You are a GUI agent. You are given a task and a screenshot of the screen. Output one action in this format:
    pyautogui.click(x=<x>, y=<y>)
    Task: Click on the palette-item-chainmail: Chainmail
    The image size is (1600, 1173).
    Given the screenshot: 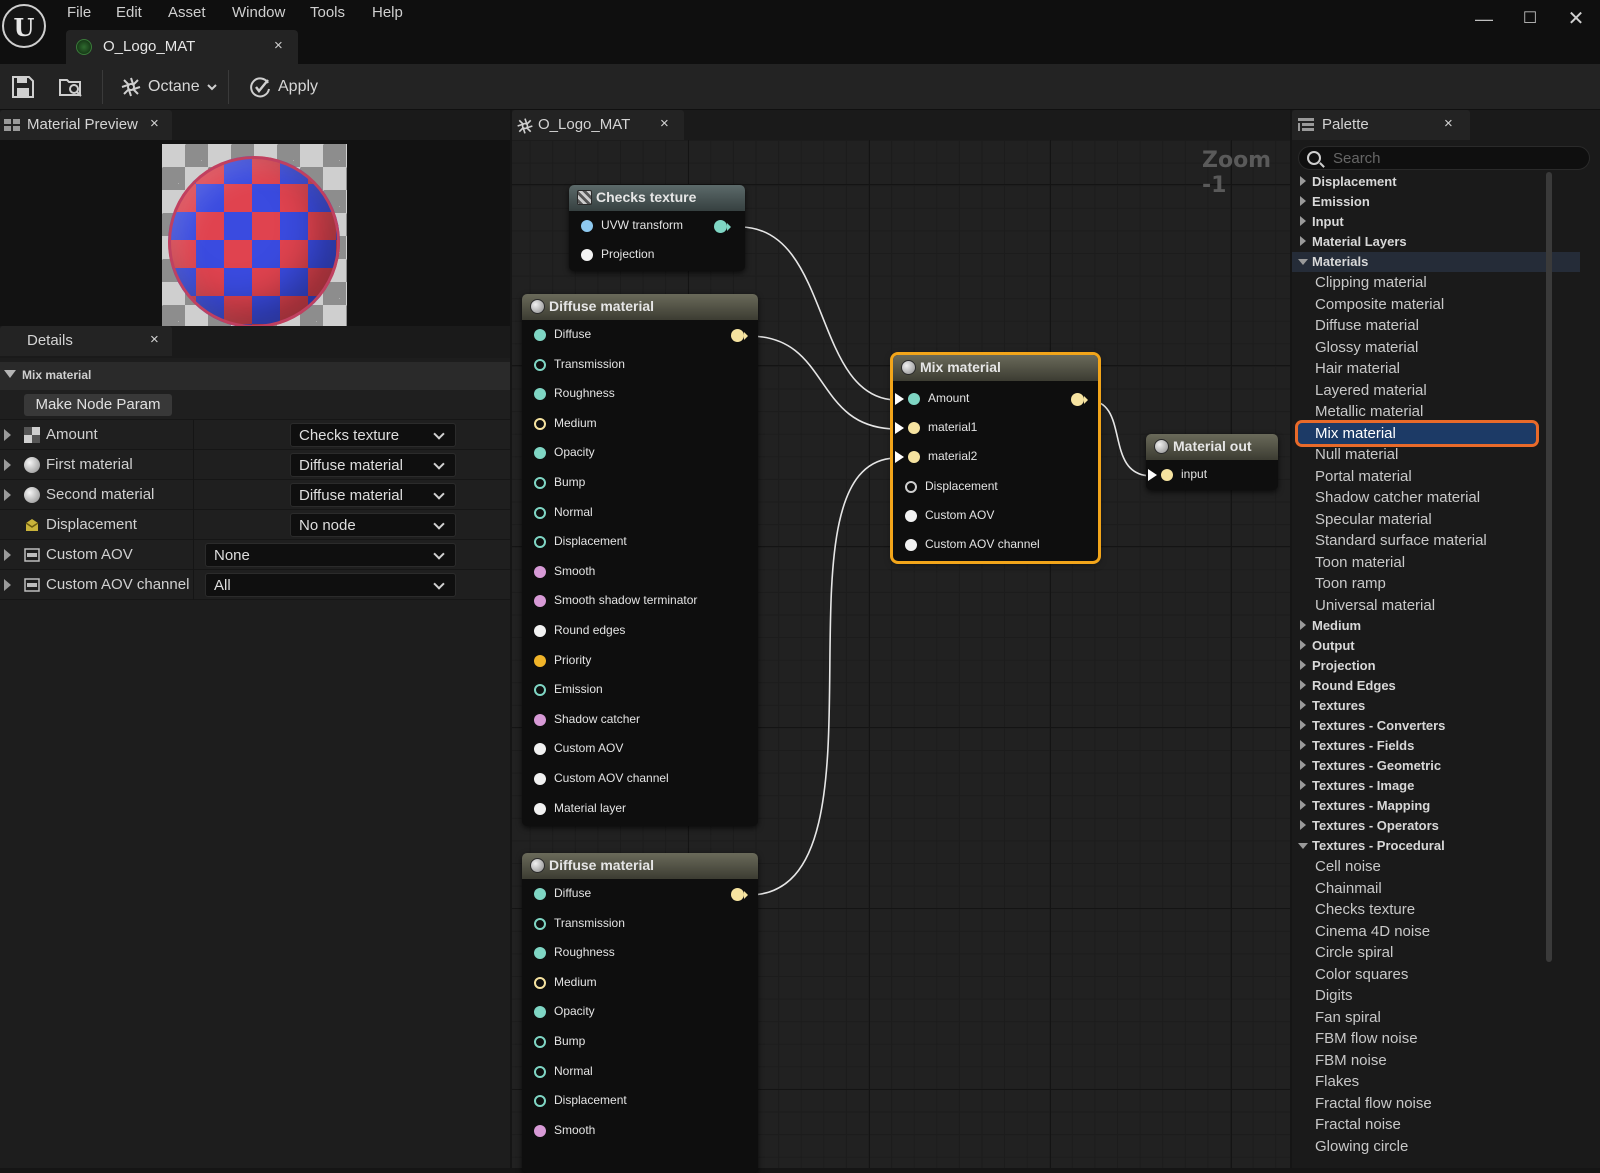 What is the action you would take?
    pyautogui.click(x=1436, y=888)
    